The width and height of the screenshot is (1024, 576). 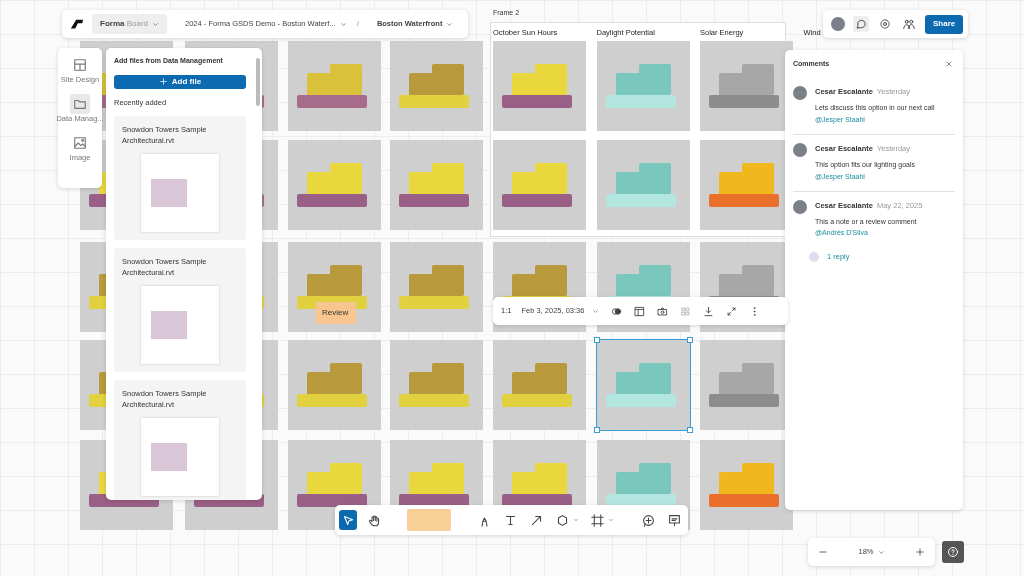 I want to click on grid-icon, so click(x=686, y=311).